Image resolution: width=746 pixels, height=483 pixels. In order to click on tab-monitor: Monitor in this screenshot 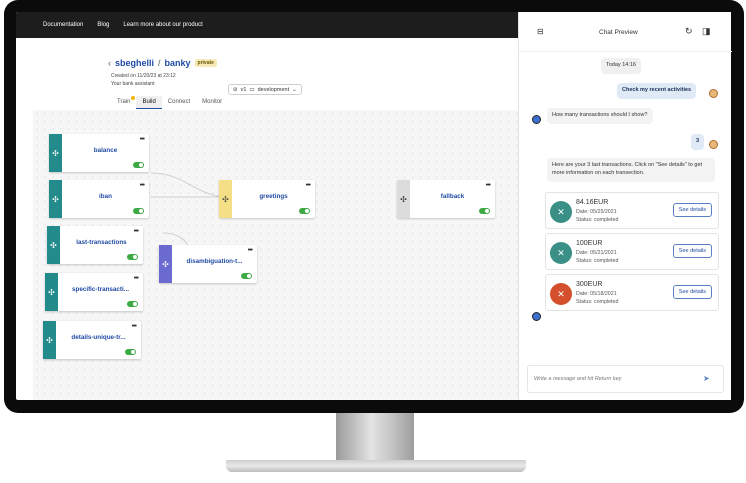, I will do `click(212, 102)`.